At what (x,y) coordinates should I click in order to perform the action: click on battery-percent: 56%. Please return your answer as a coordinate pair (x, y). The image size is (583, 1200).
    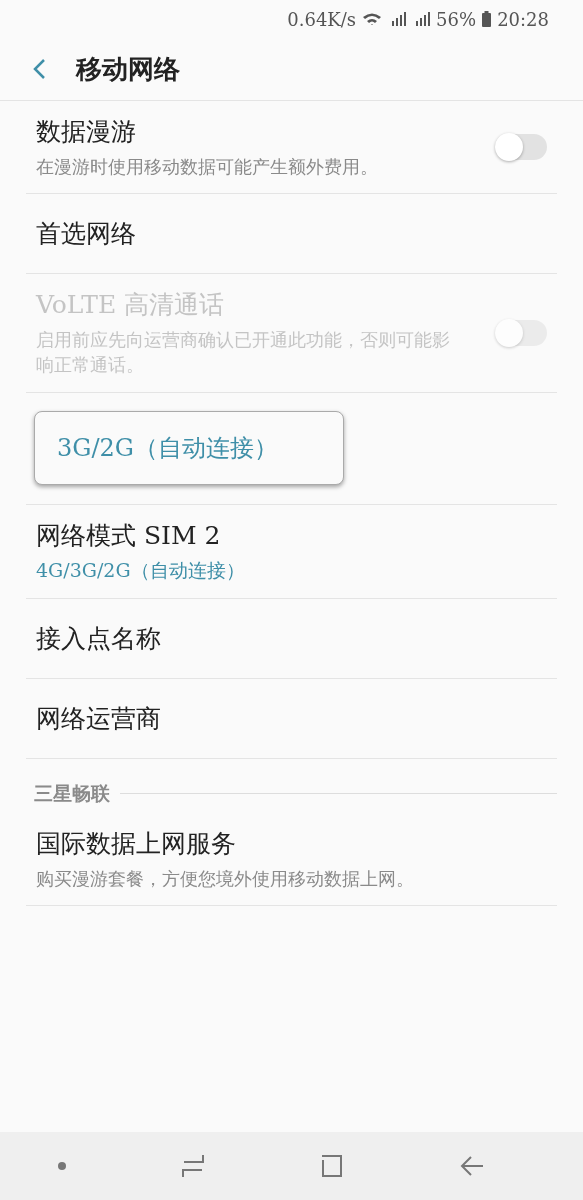
    Looking at the image, I should click on (456, 19).